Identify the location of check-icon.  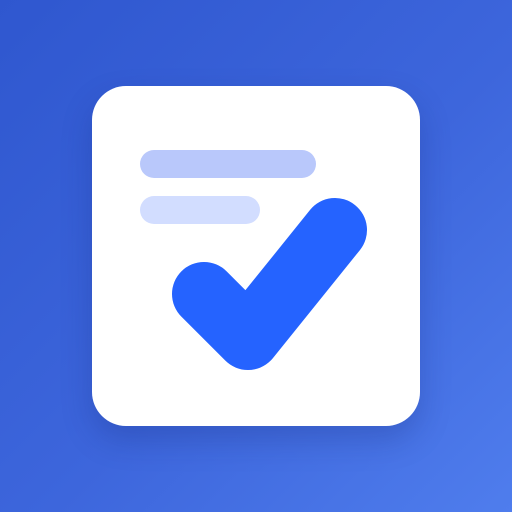
(269, 284).